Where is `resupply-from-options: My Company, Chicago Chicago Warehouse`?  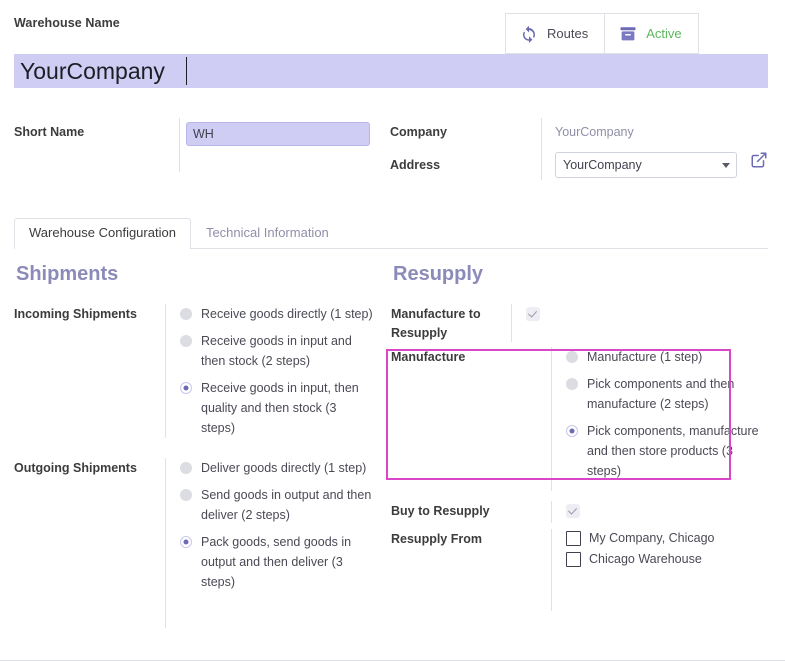 resupply-from-options: My Company, Chicago Chicago Warehouse is located at coordinates (656, 570).